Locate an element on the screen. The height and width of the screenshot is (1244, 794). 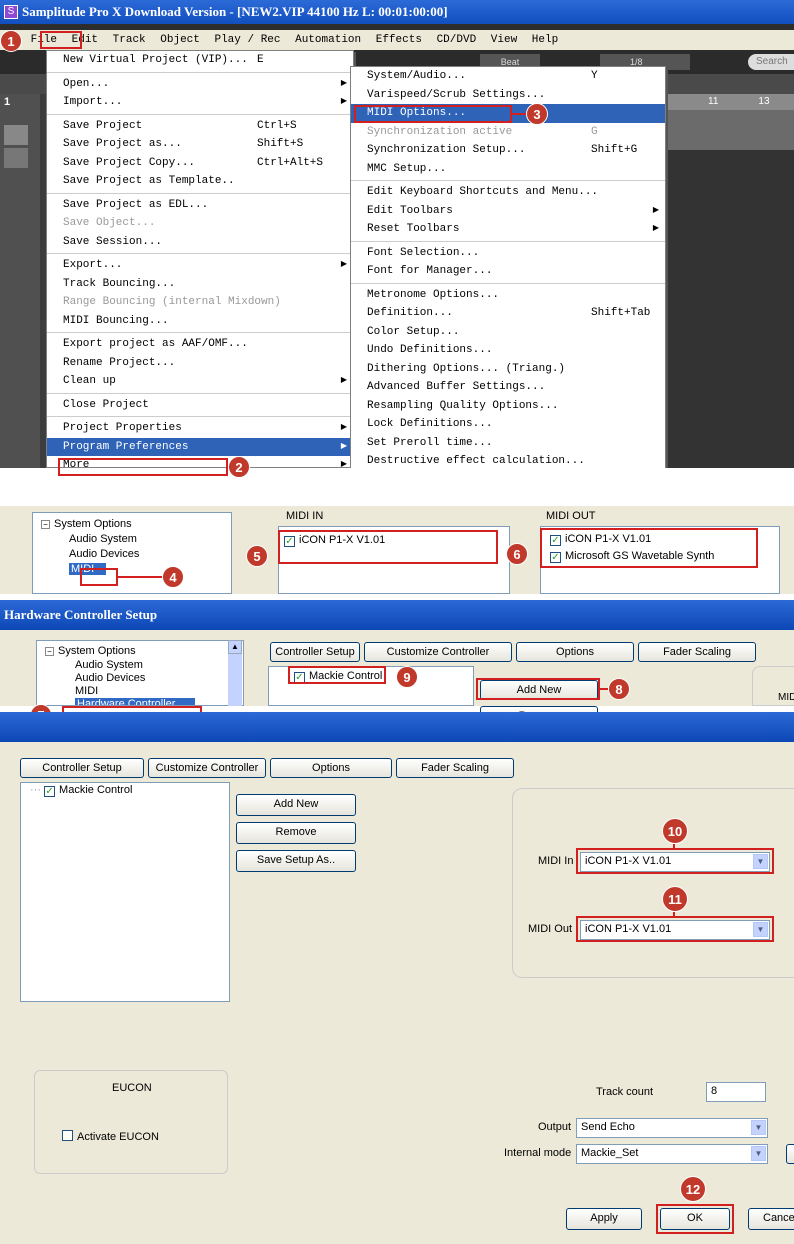
tree-scrollbar: ▲ is located at coordinates (235, 673).